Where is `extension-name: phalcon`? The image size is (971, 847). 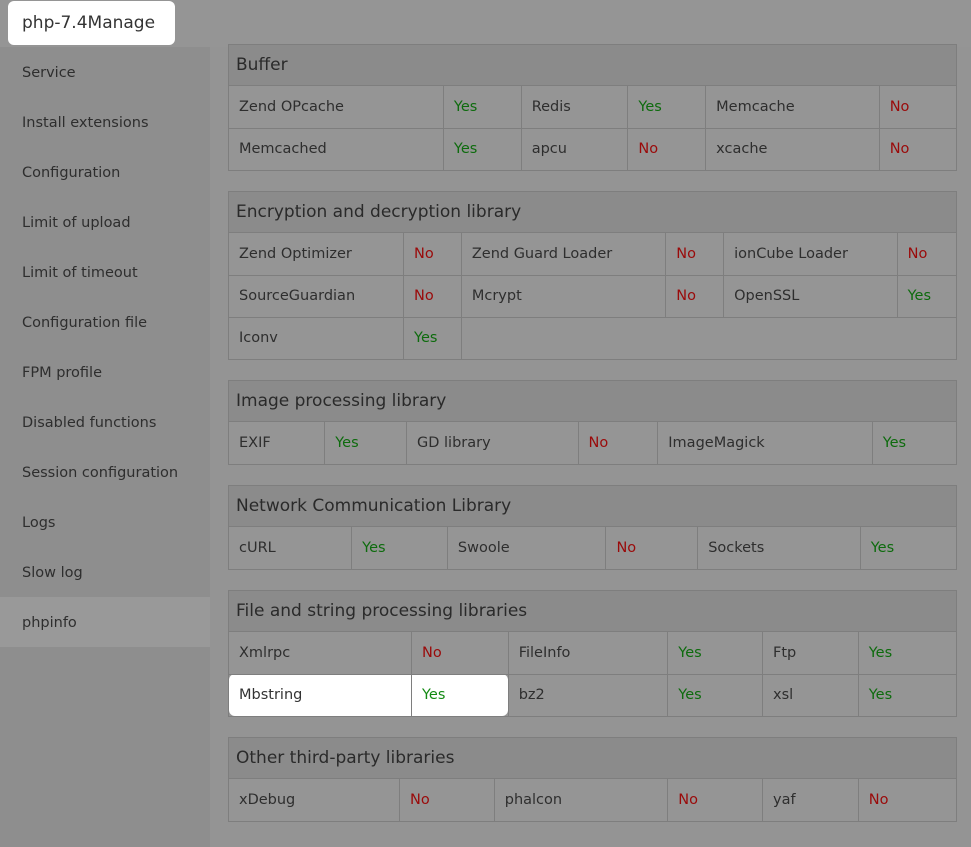 extension-name: phalcon is located at coordinates (581, 800).